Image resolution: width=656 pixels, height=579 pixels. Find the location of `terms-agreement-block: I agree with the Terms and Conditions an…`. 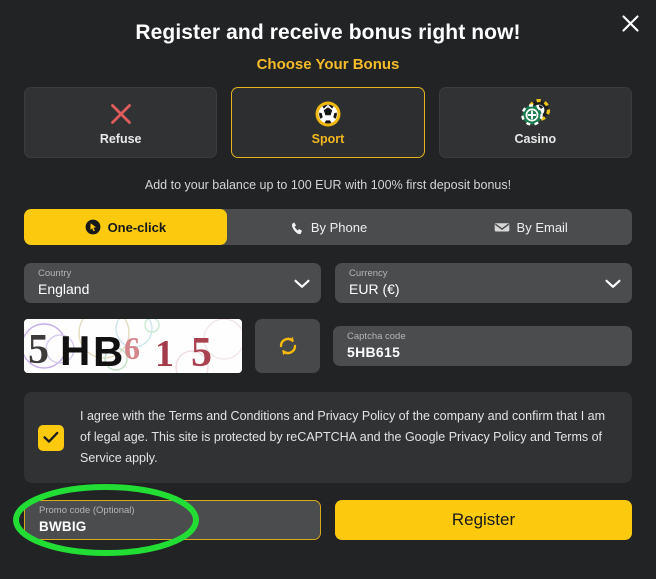

terms-agreement-block: I agree with the Terms and Conditions an… is located at coordinates (328, 437).